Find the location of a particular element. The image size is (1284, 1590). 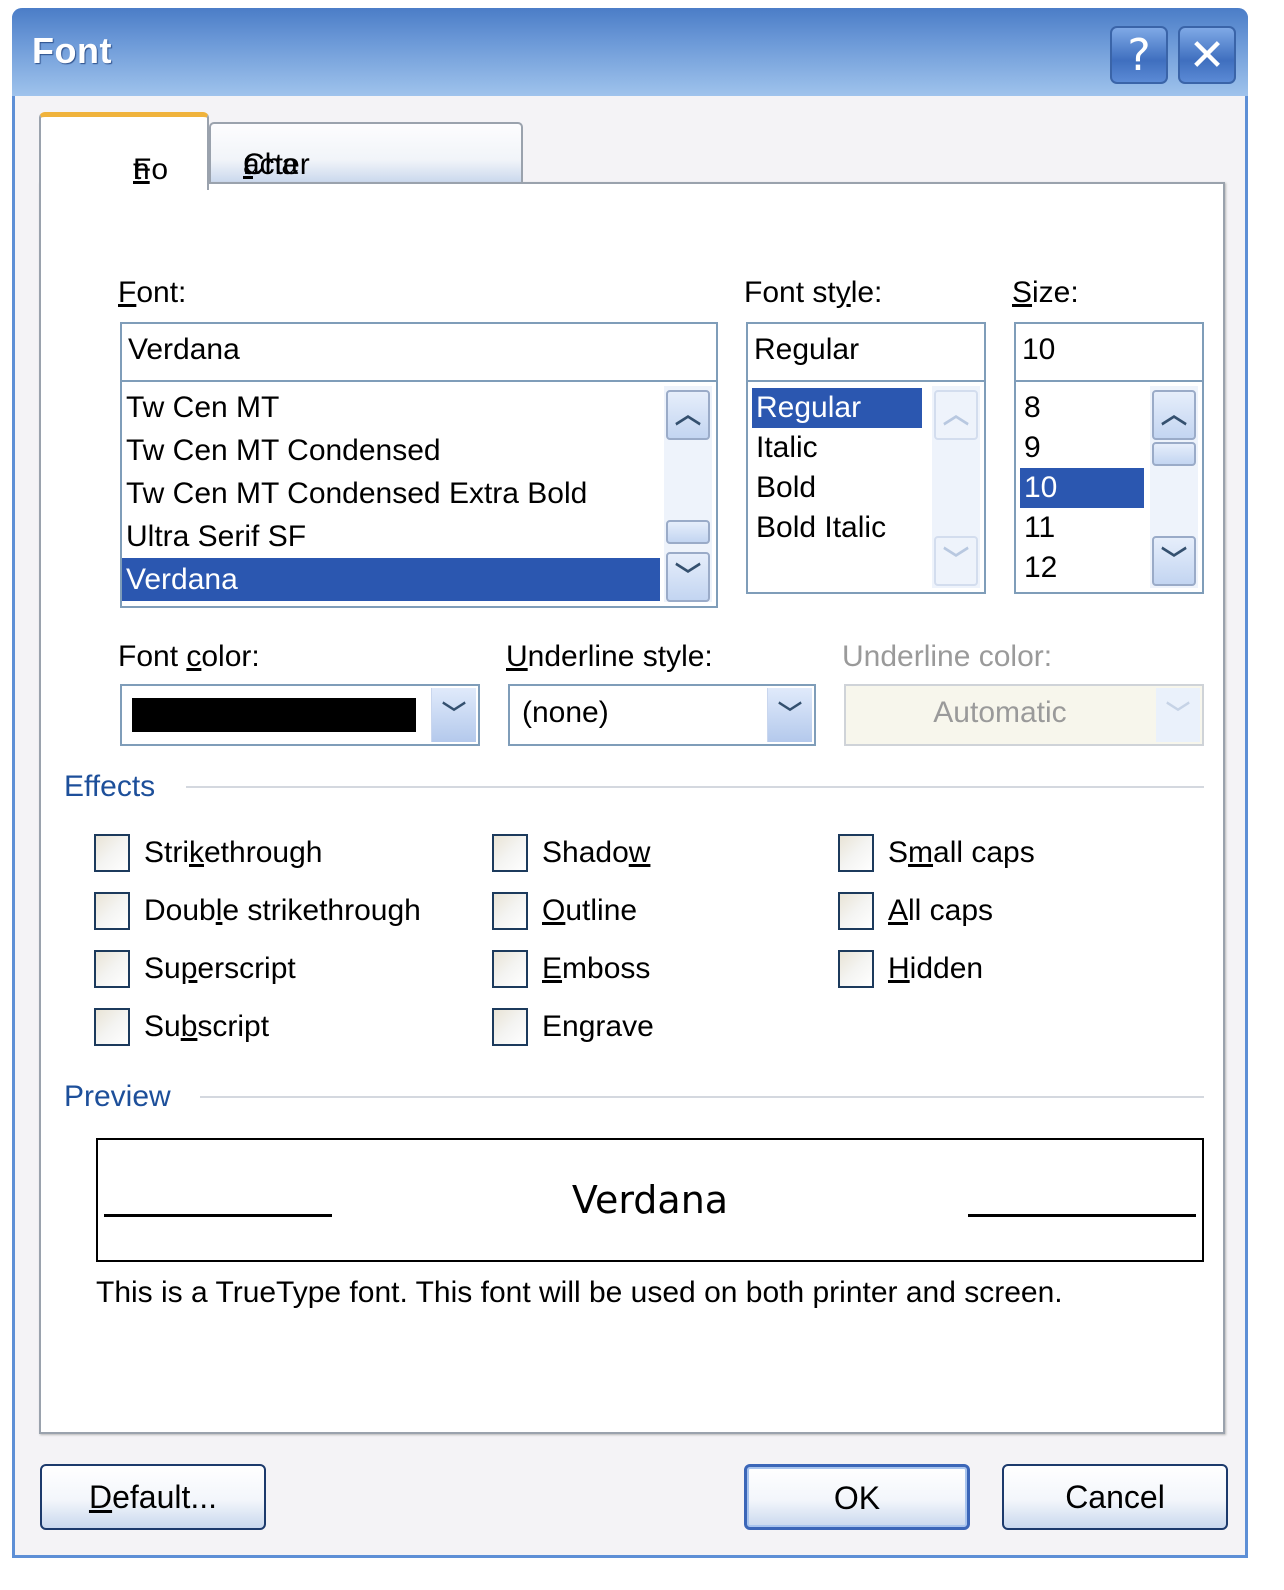

label-text: Font is located at coordinates (152, 656).